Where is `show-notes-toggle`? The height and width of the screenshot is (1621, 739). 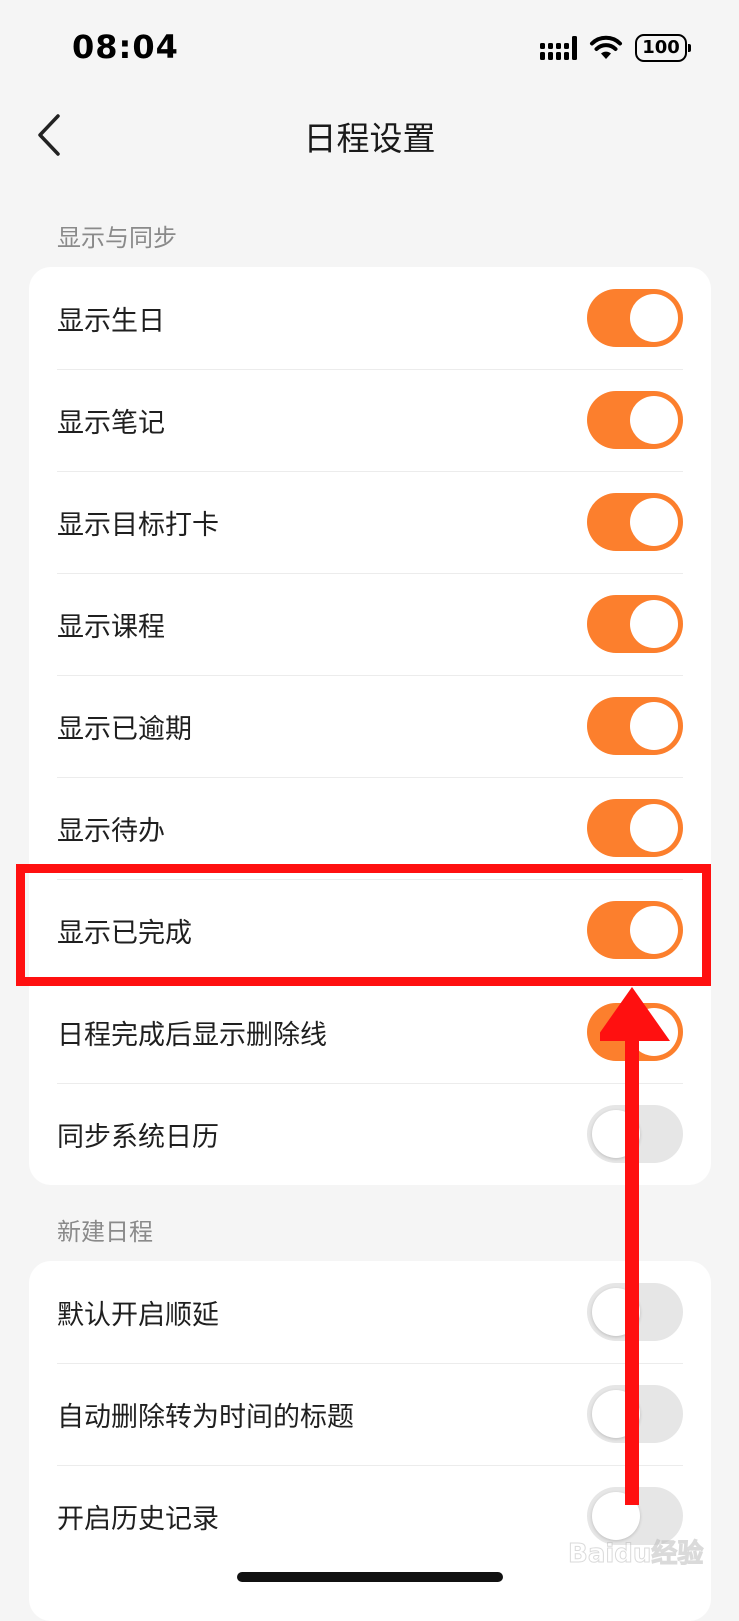 show-notes-toggle is located at coordinates (635, 420).